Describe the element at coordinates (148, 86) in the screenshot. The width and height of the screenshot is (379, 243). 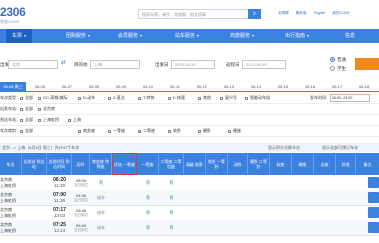
I see `date-tab: 06-10` at that location.